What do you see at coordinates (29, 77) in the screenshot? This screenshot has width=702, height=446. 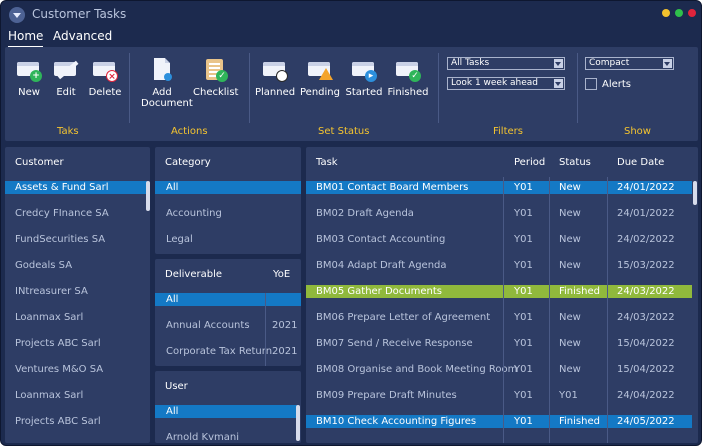 I see `new-button: + New` at bounding box center [29, 77].